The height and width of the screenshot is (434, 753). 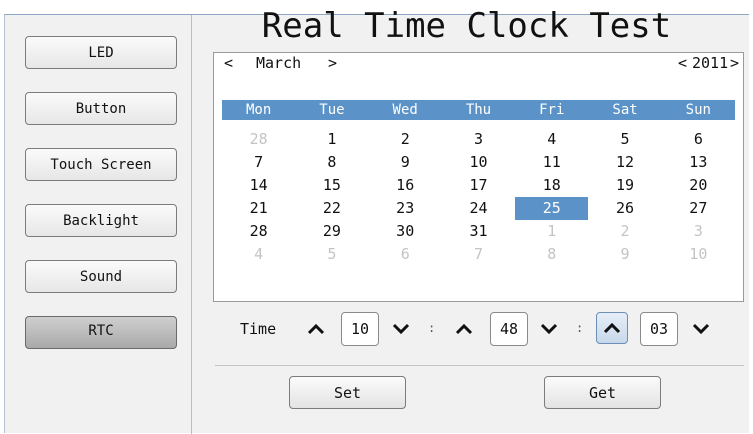 I want to click on calendar-day: 17, so click(x=478, y=185).